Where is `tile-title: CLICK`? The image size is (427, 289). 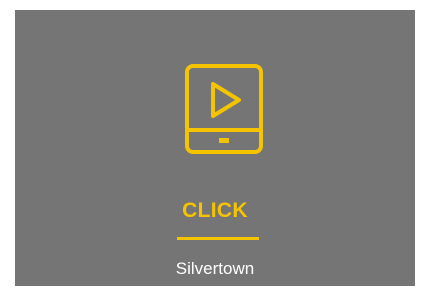 tile-title: CLICK is located at coordinates (215, 210).